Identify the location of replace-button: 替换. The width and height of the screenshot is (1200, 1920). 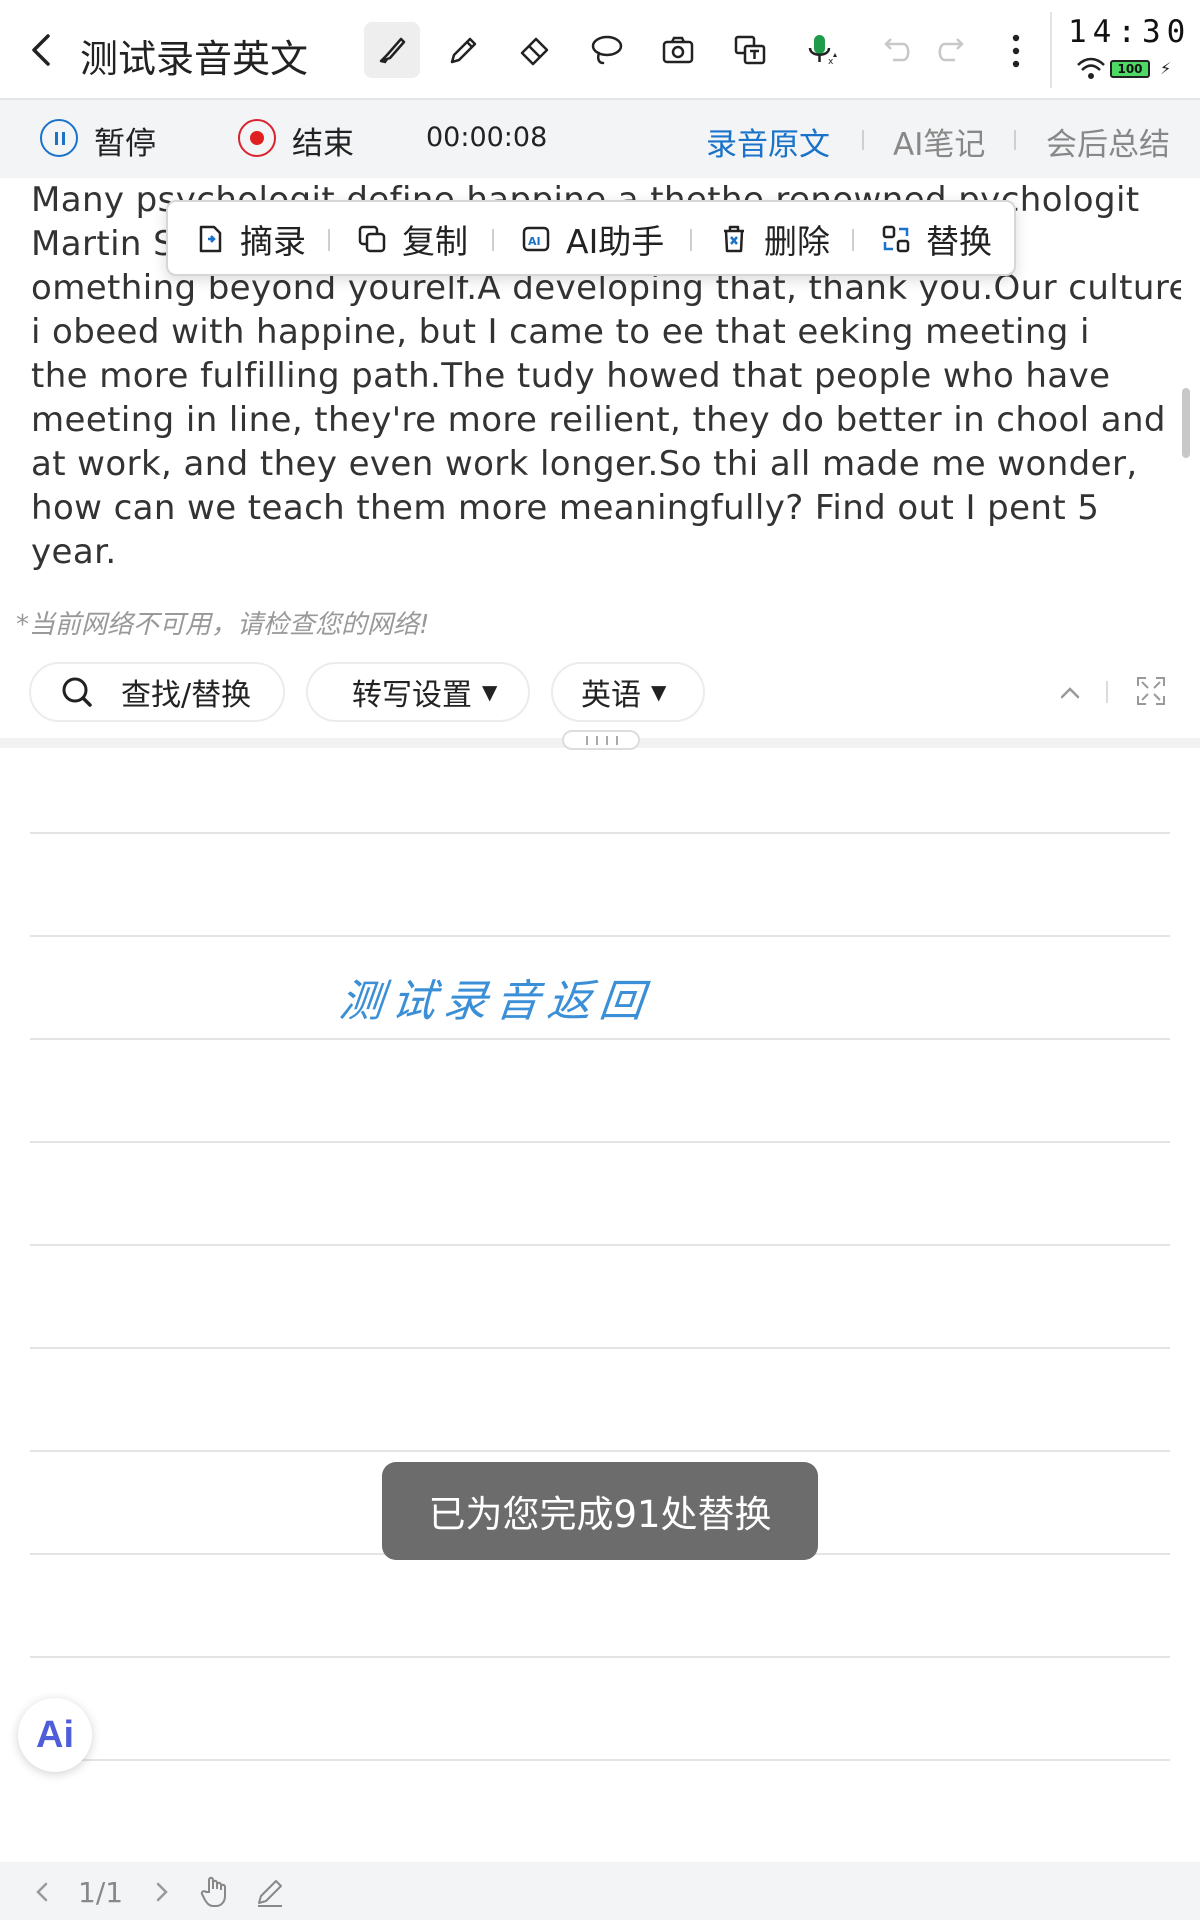
(936, 239).